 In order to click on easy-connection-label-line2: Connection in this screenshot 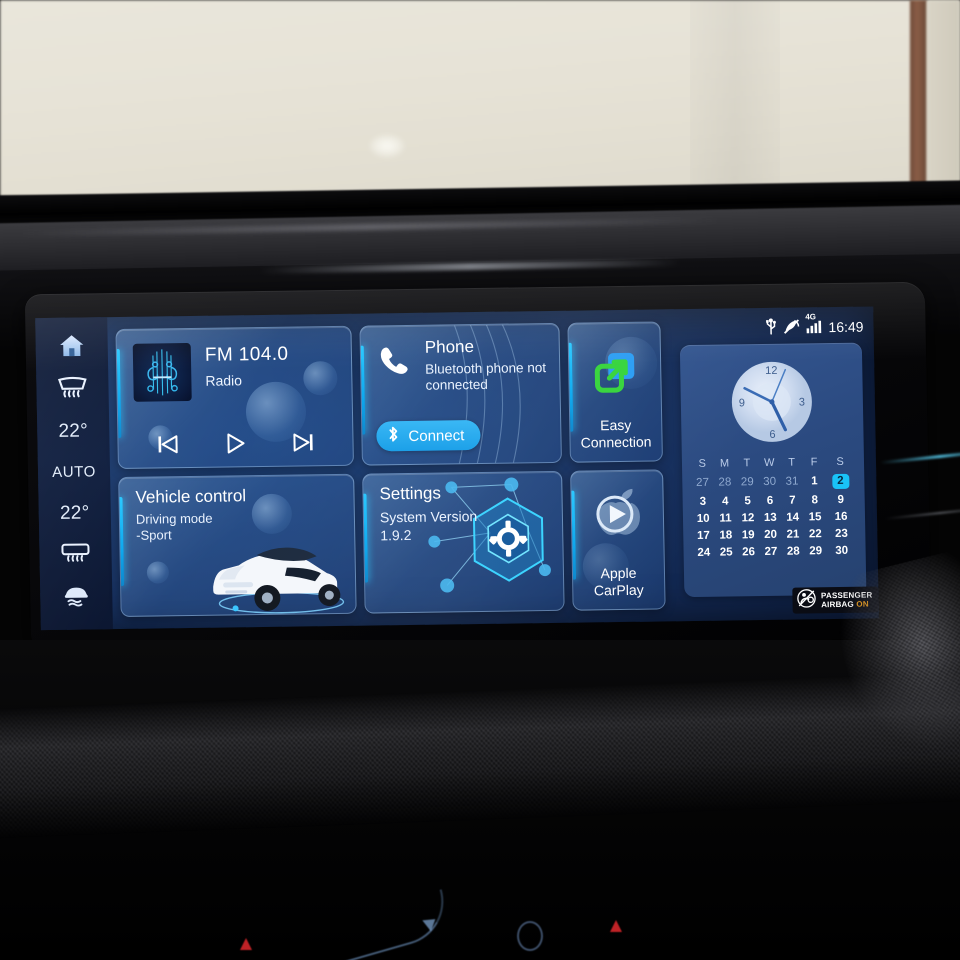, I will do `click(616, 442)`.